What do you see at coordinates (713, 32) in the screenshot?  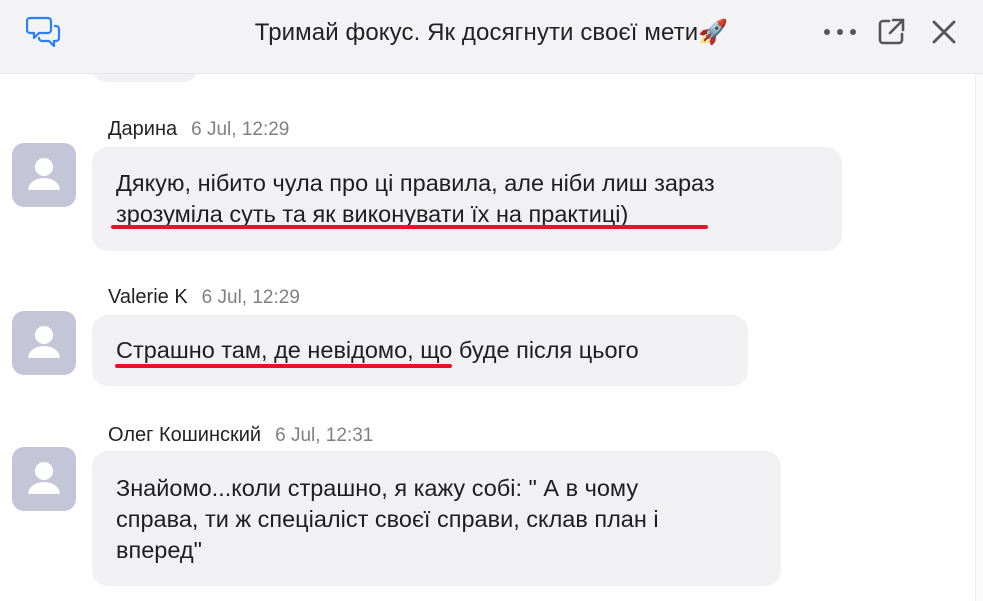 I see `rocket-icon: 🚀` at bounding box center [713, 32].